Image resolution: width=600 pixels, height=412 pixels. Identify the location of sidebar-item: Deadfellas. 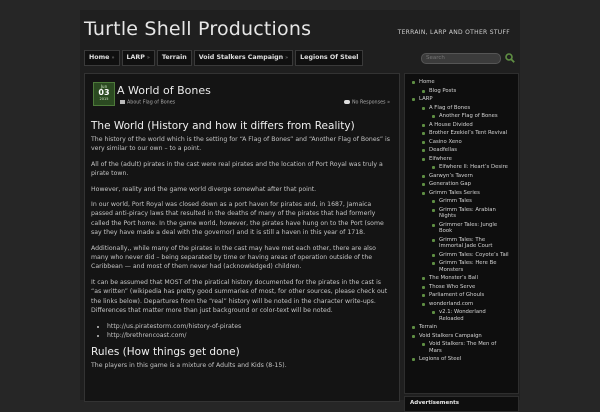
(466, 150).